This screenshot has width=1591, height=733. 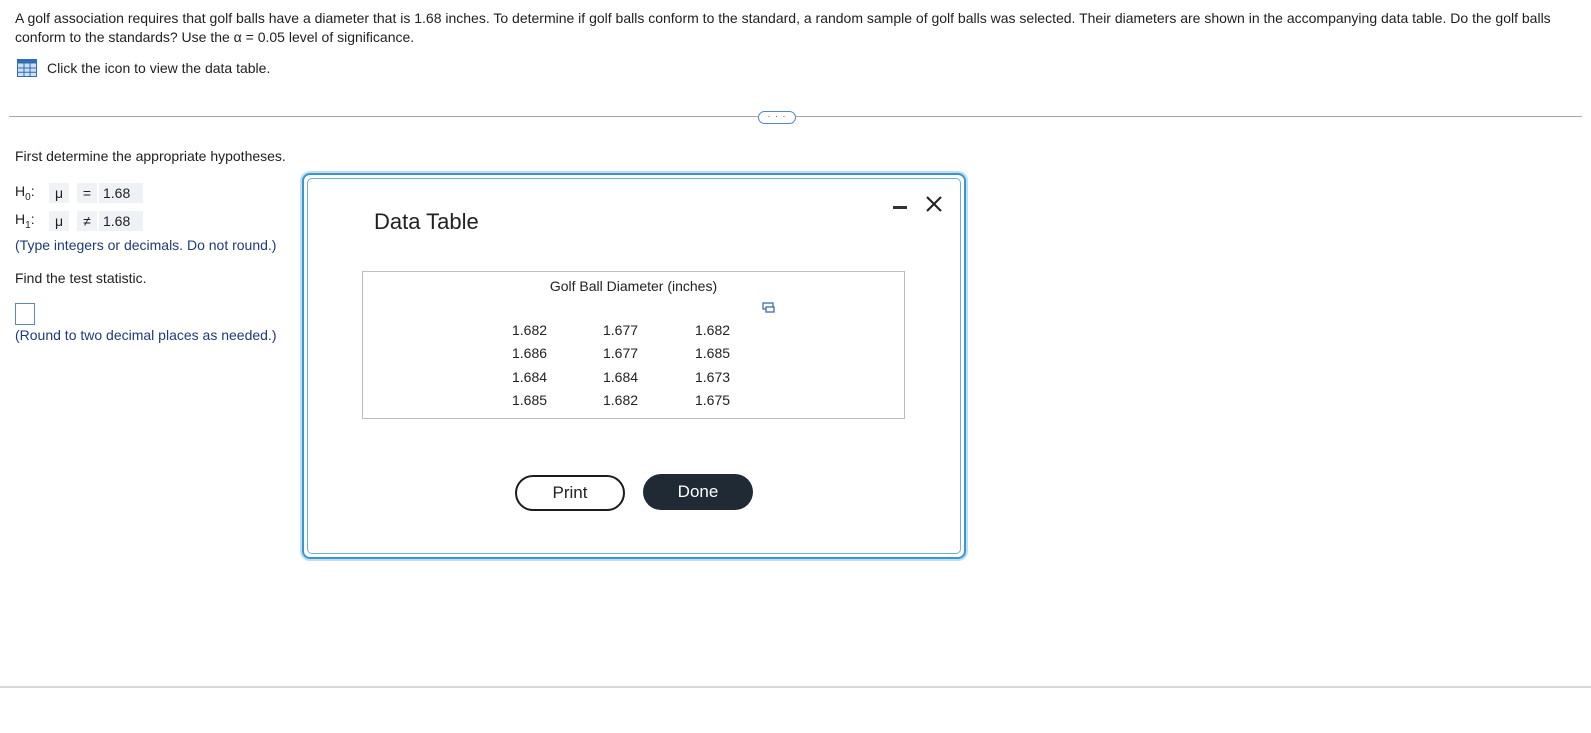 What do you see at coordinates (426, 221) in the screenshot?
I see `dialog-title: Data Table` at bounding box center [426, 221].